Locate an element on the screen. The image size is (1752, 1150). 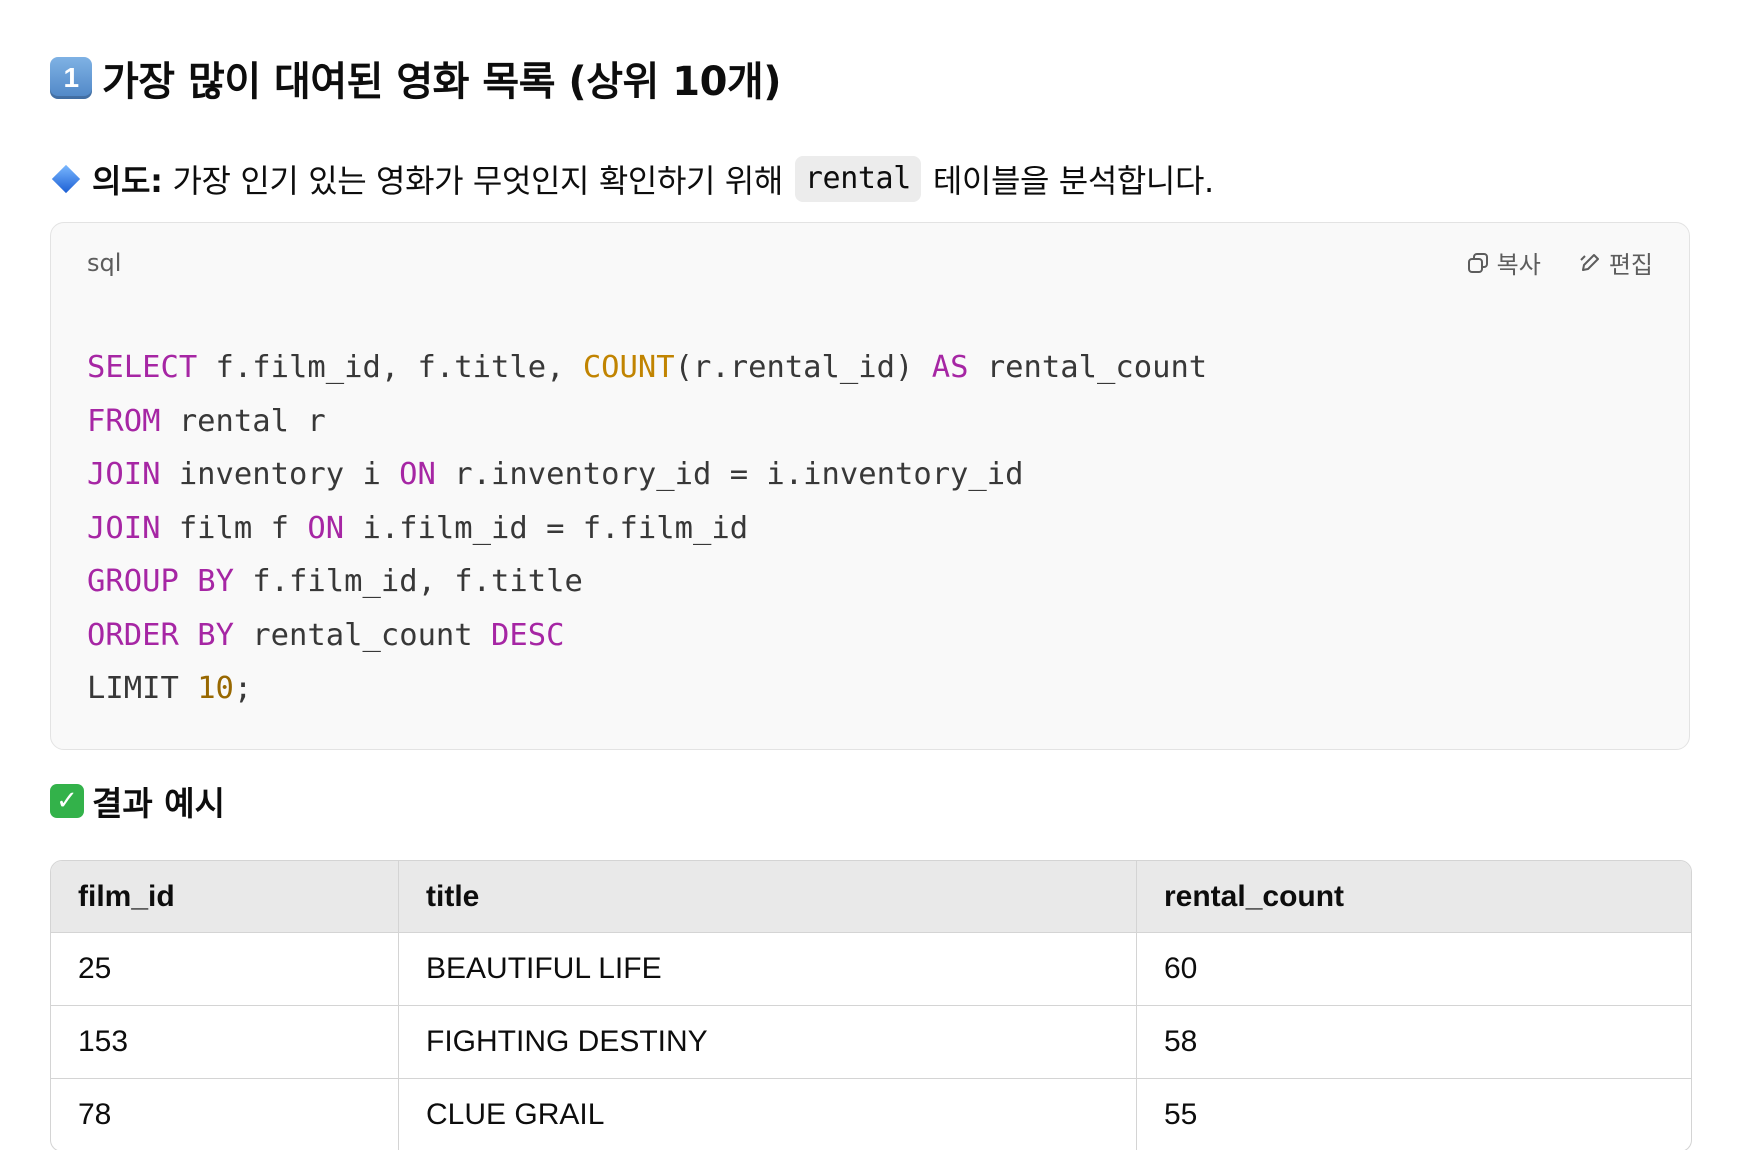
table-cell: BEAUTIFUL LIFE is located at coordinates (767, 969).